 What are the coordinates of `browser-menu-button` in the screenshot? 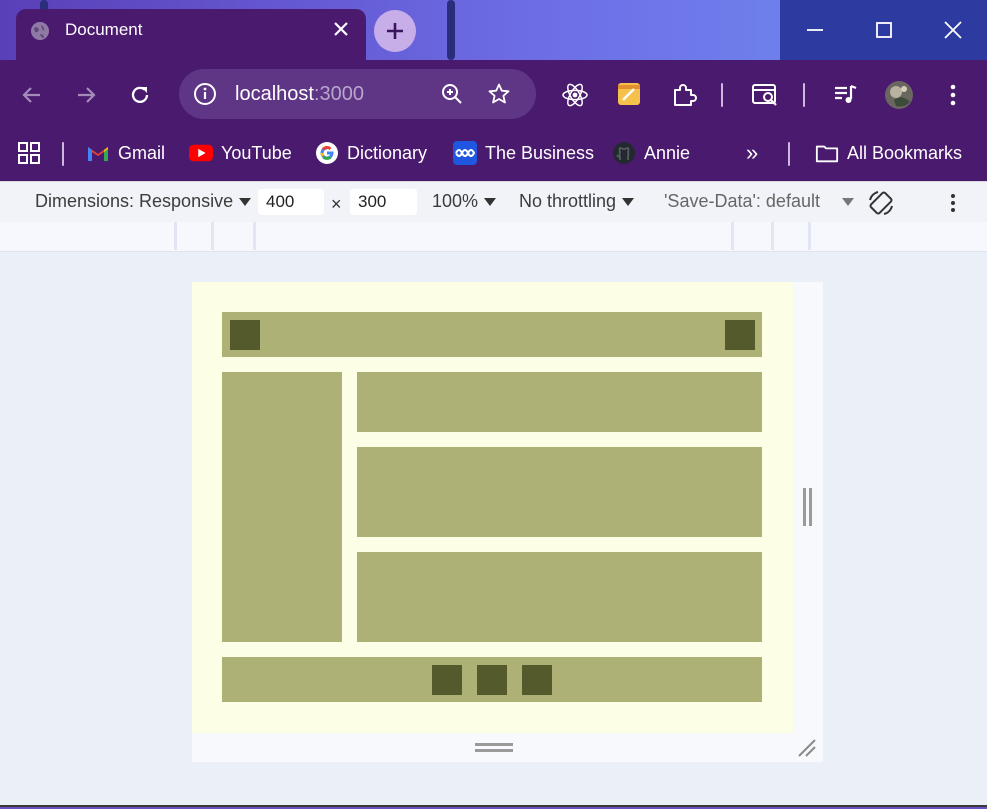 It's located at (953, 95).